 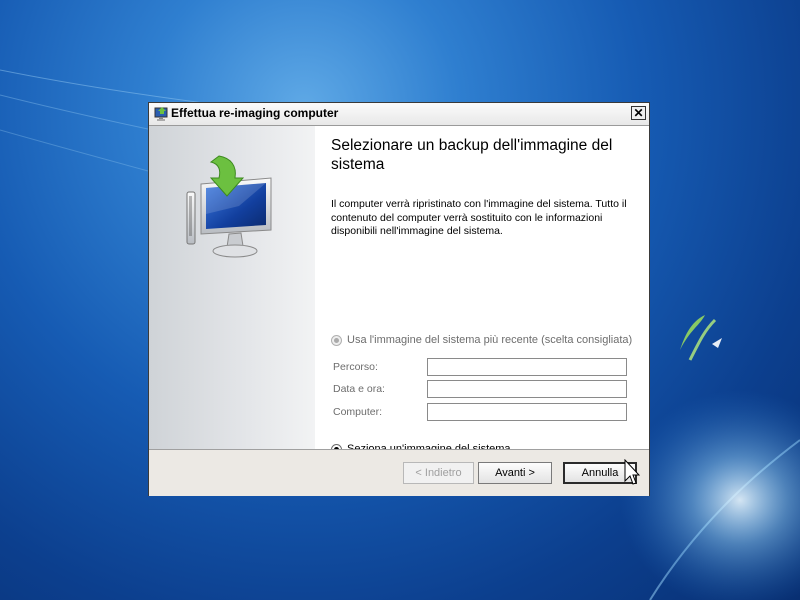 What do you see at coordinates (229, 206) in the screenshot?
I see `monitor-restore-icon` at bounding box center [229, 206].